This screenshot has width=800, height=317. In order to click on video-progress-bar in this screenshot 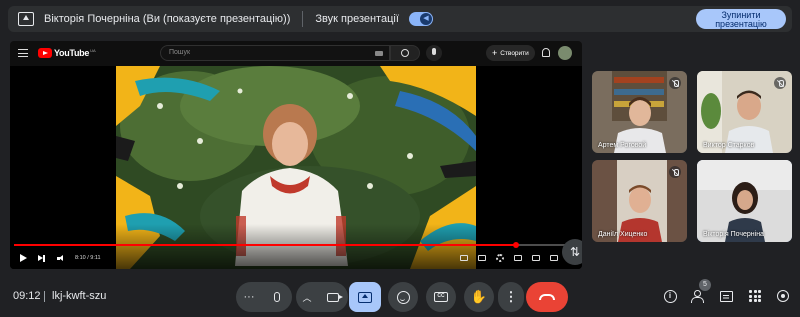, I will do `click(296, 245)`.